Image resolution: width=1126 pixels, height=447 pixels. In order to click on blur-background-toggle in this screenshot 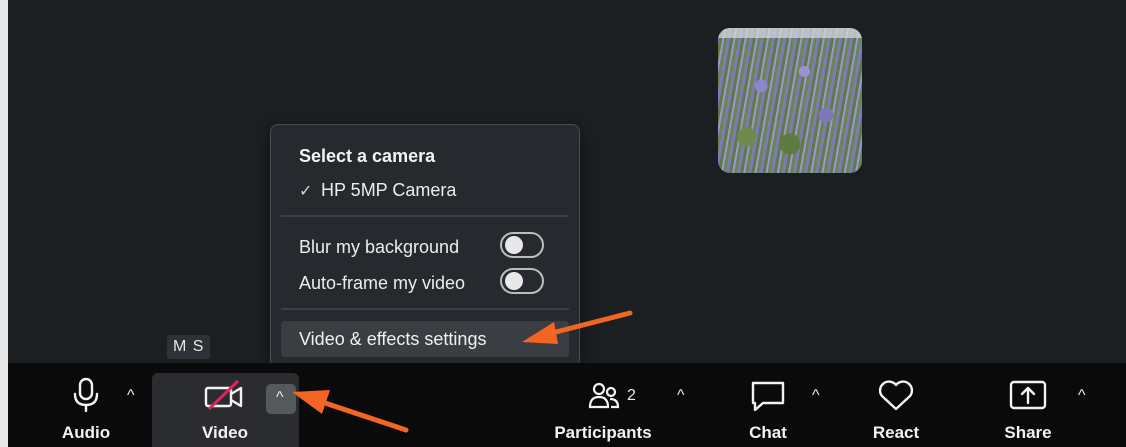, I will do `click(522, 245)`.